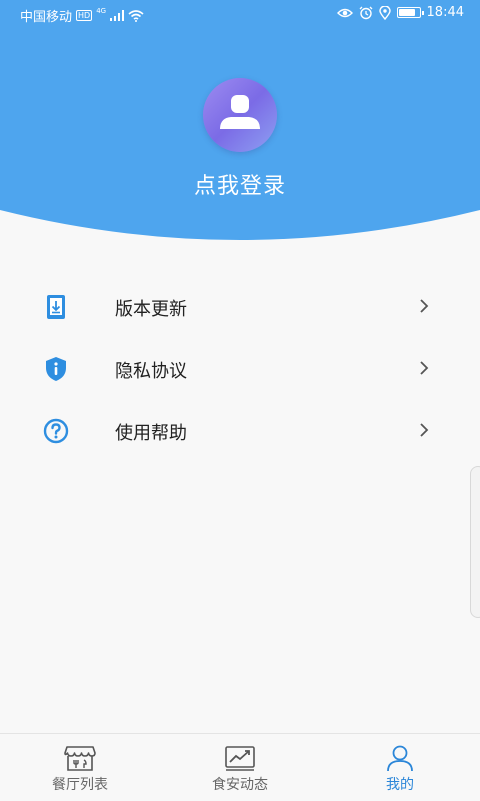 This screenshot has width=480, height=801. I want to click on nav-tab-mine: 我的, so click(400, 767).